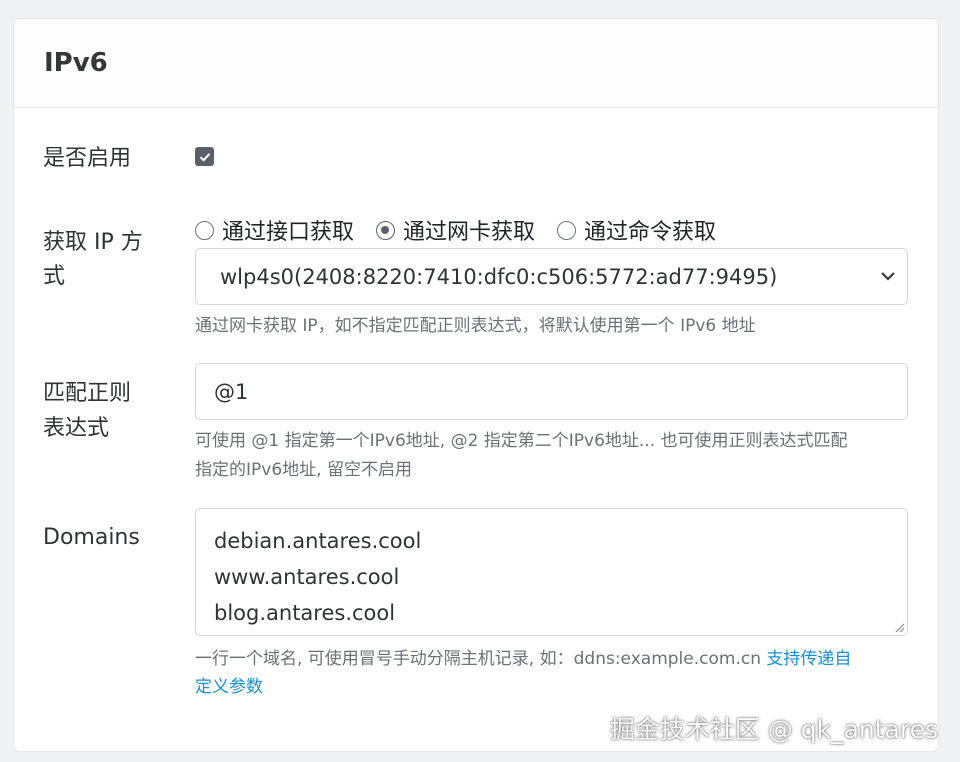  I want to click on card-header: IPv6, so click(476, 63).